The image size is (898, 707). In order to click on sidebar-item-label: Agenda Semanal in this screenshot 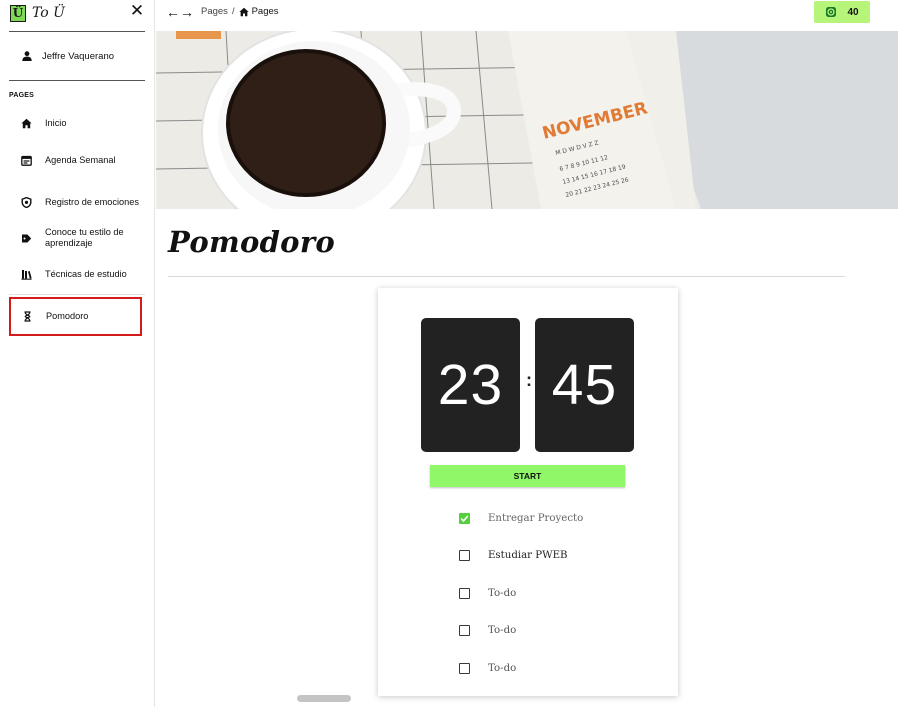, I will do `click(80, 159)`.